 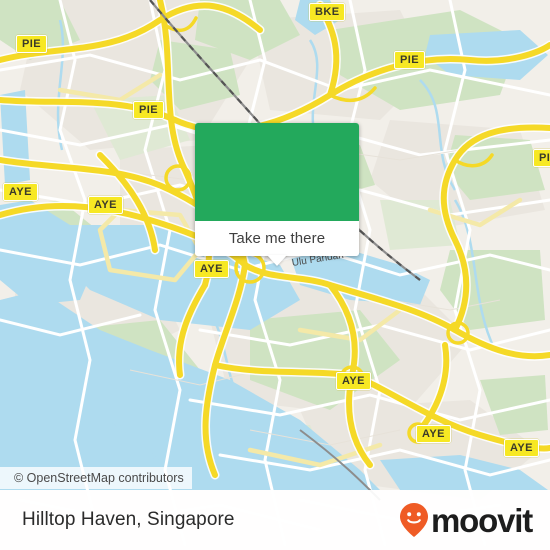 What do you see at coordinates (277, 172) in the screenshot?
I see `callout-preview-image` at bounding box center [277, 172].